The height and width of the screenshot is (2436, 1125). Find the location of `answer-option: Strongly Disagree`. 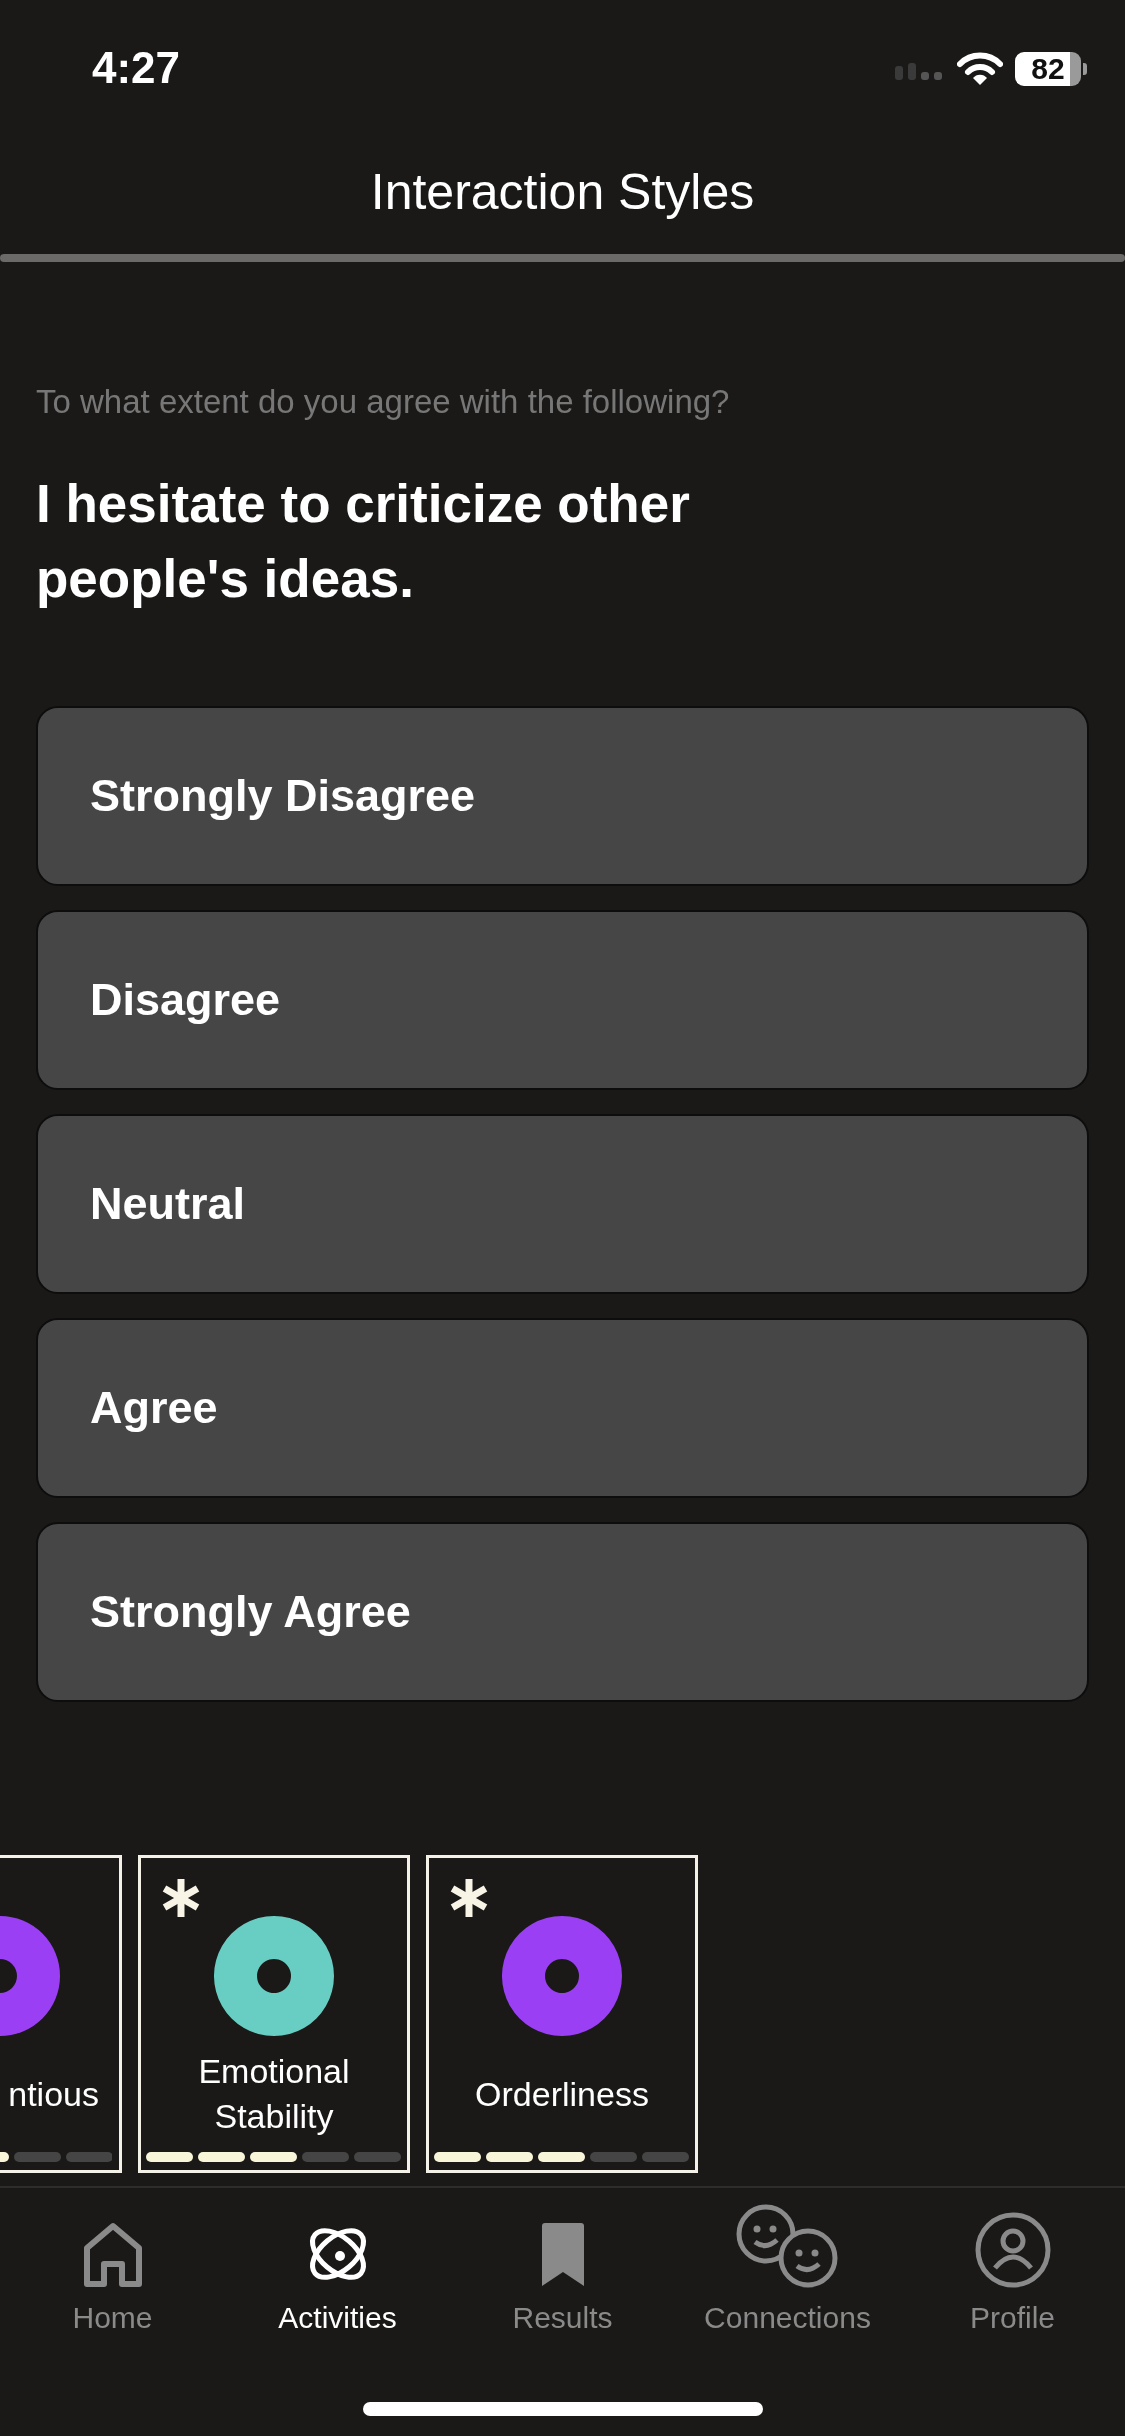

answer-option: Strongly Disagree is located at coordinates (562, 796).